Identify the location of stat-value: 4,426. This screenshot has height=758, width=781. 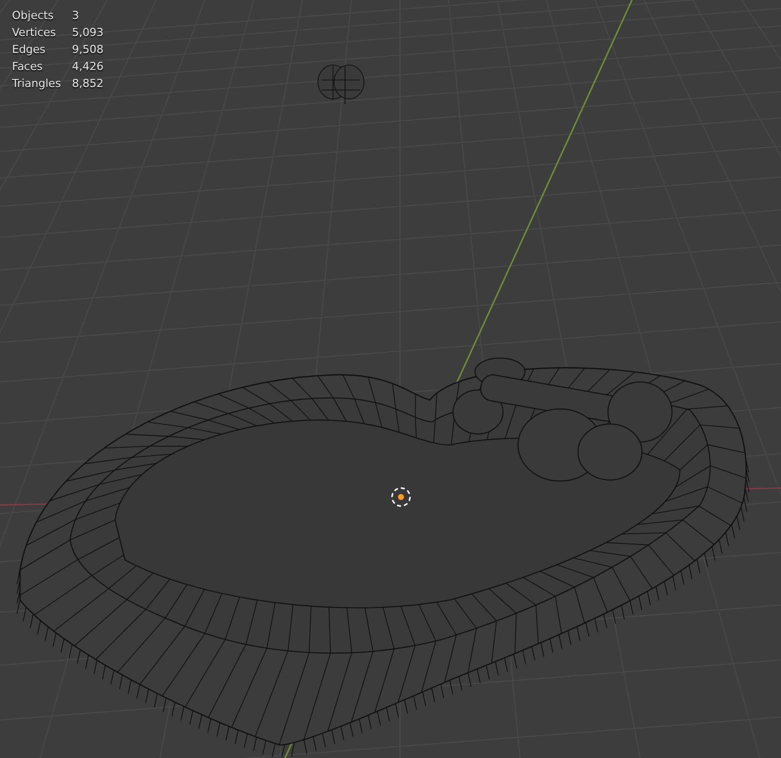
(88, 66).